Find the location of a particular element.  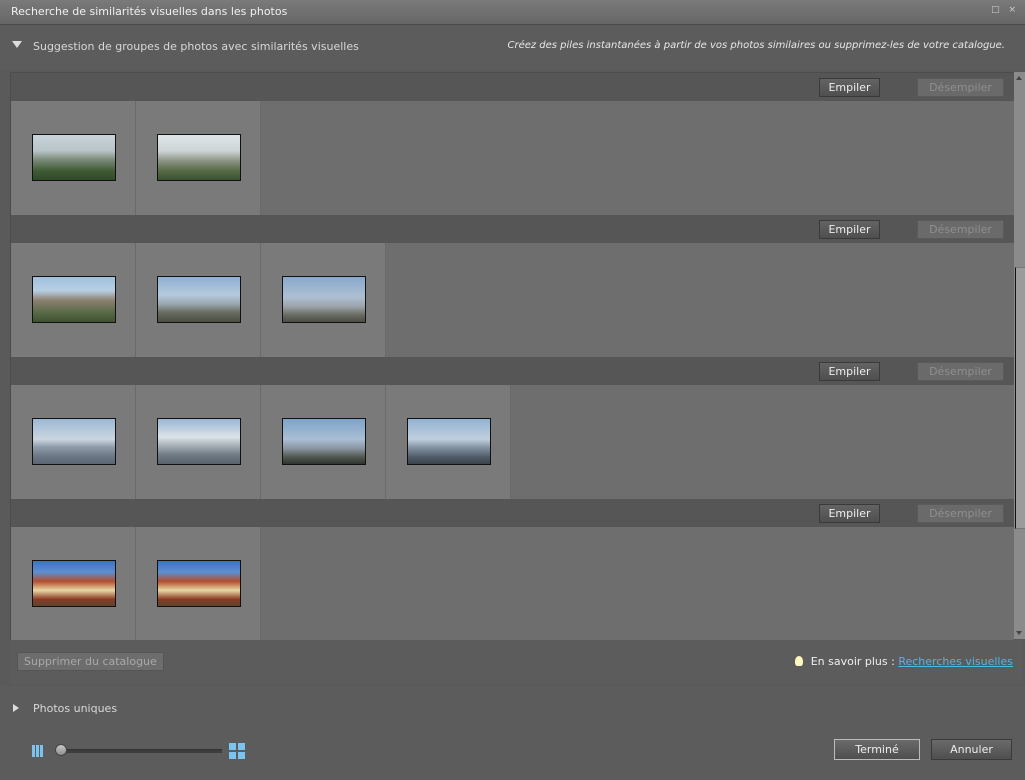

expand-triangle-icon is located at coordinates (16, 708).